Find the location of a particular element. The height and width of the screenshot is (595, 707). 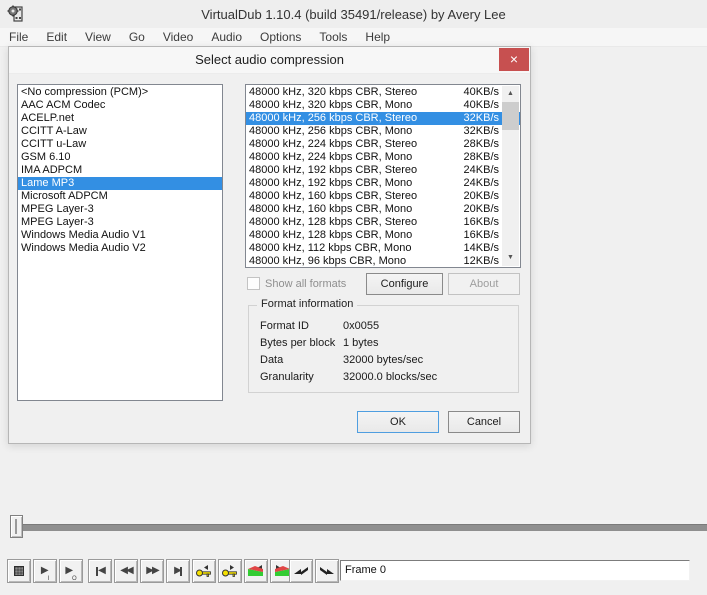

format-list-item: 48000 kHz, 320 kbps CBR, Stereo 40KB/s is located at coordinates (383, 92).